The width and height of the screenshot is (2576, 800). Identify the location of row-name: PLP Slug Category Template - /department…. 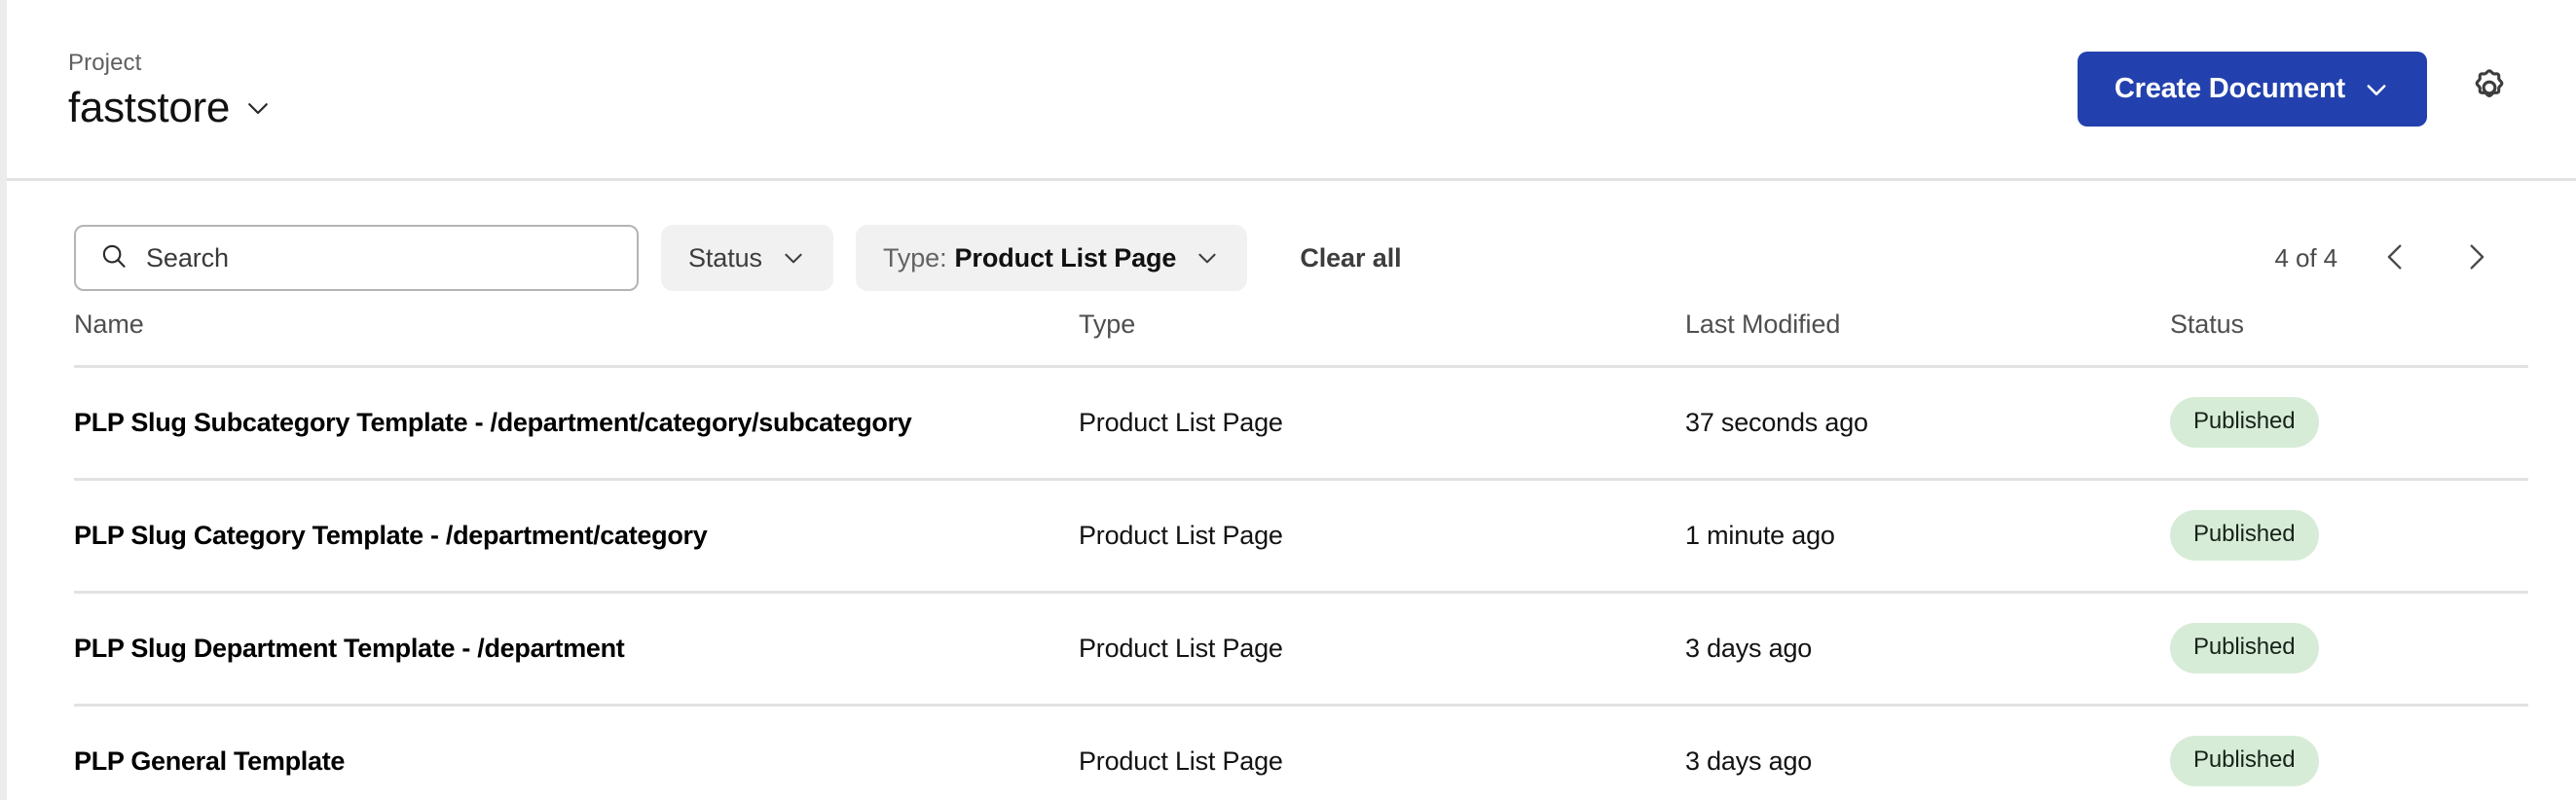
(576, 537).